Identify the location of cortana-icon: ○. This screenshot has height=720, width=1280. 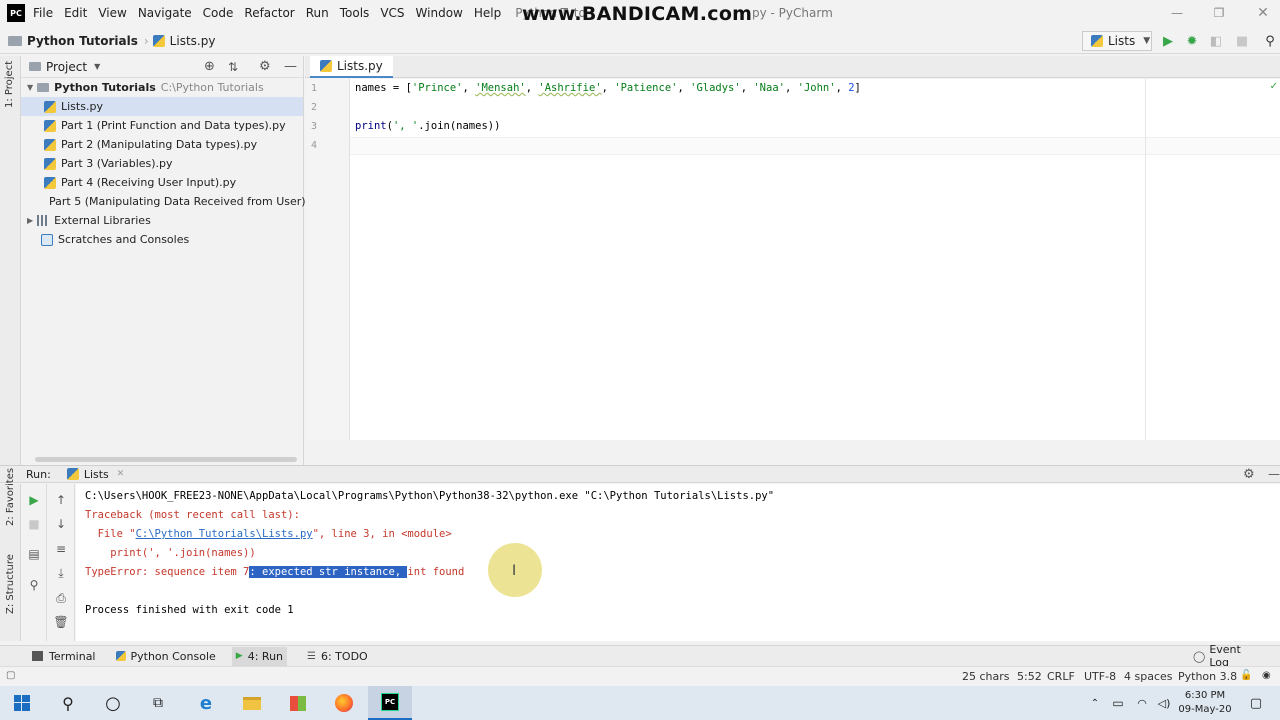
(113, 703).